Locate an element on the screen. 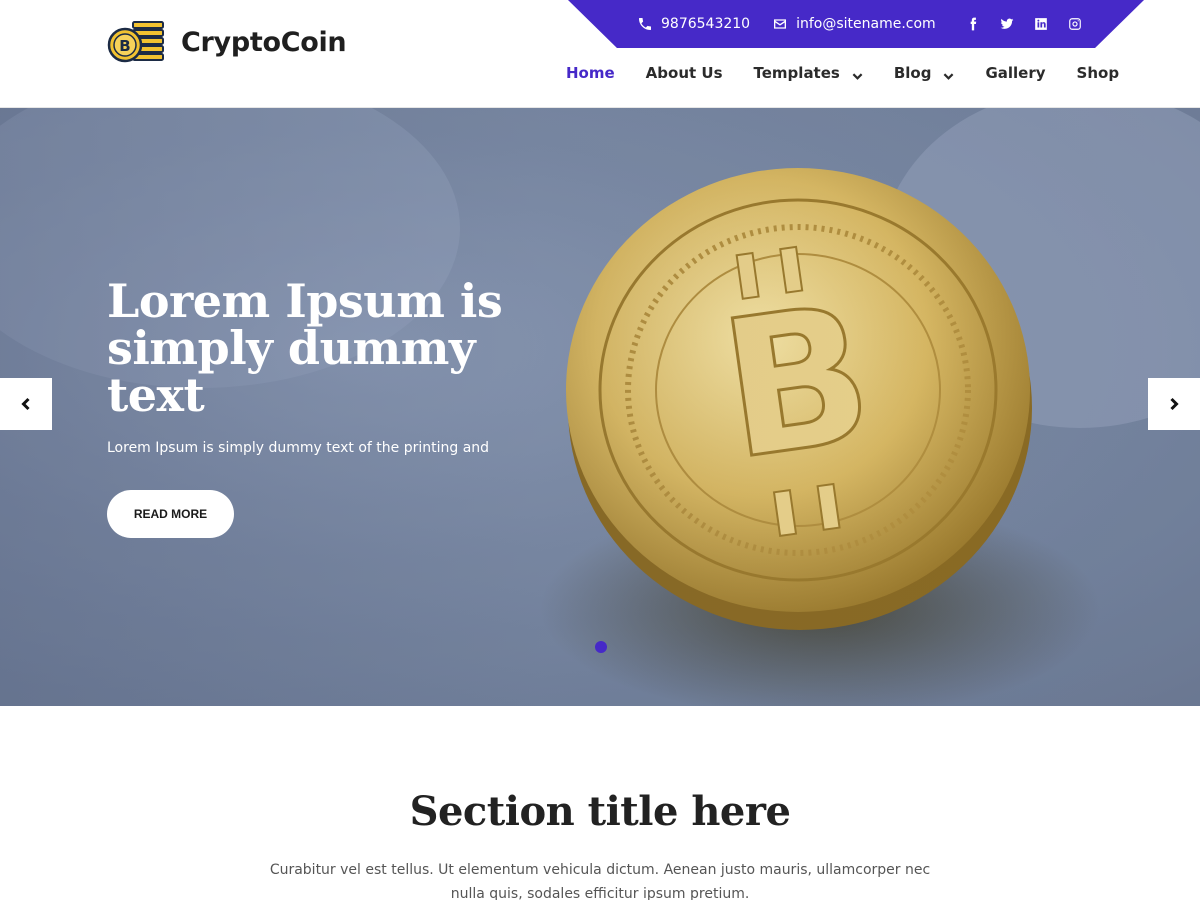  nav-label: Shop is located at coordinates (1098, 73).